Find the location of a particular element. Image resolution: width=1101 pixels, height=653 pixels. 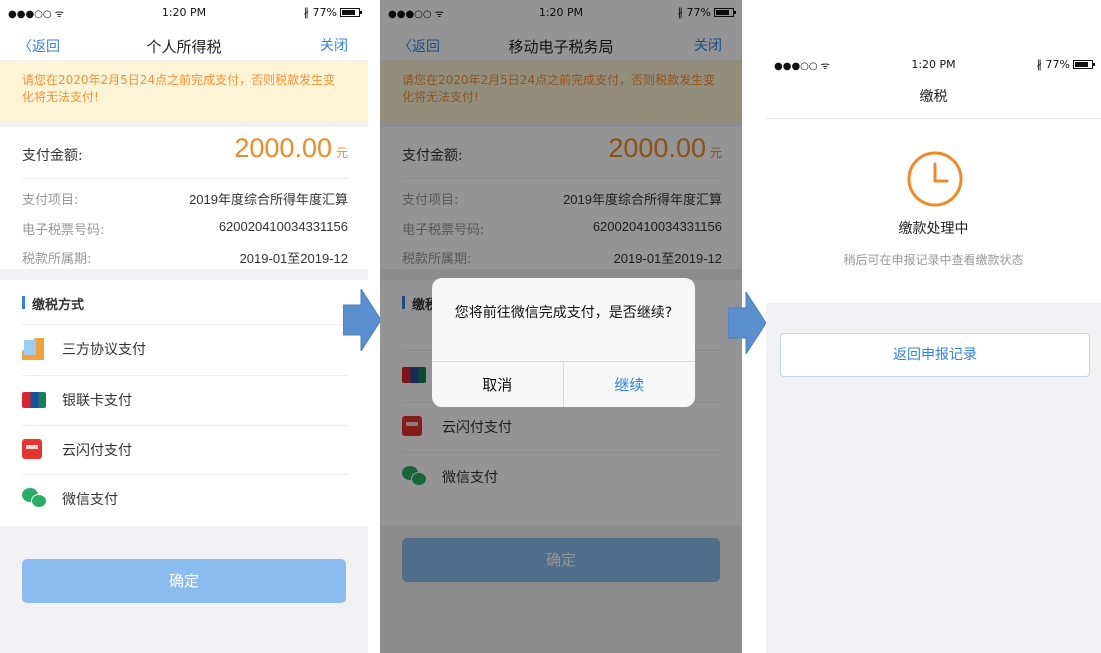

amount-row: 支付金额: 2000.00 元 is located at coordinates (185, 153).